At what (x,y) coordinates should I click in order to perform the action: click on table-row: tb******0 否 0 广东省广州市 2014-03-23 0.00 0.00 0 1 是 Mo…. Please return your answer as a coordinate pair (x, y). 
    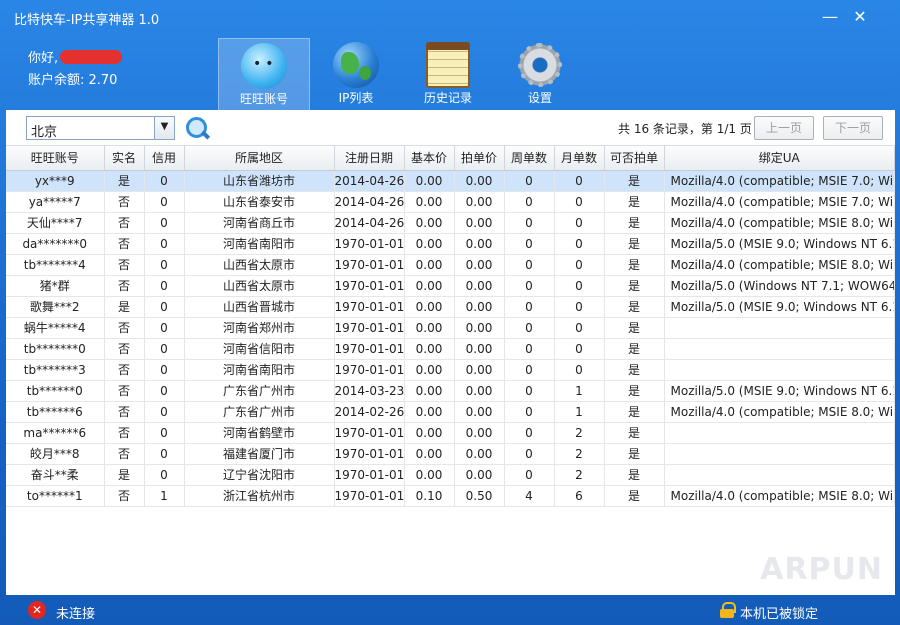
    Looking at the image, I should click on (450, 391).